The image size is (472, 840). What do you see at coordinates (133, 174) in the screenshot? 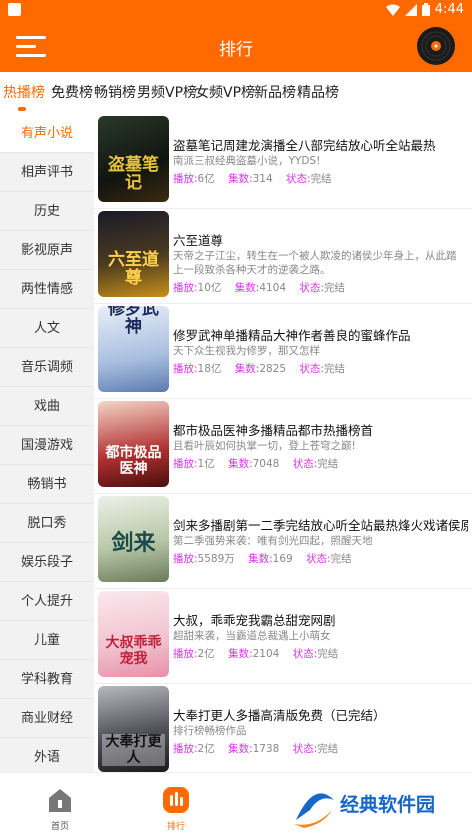
I see `cover-title: 盗墓笔记` at bounding box center [133, 174].